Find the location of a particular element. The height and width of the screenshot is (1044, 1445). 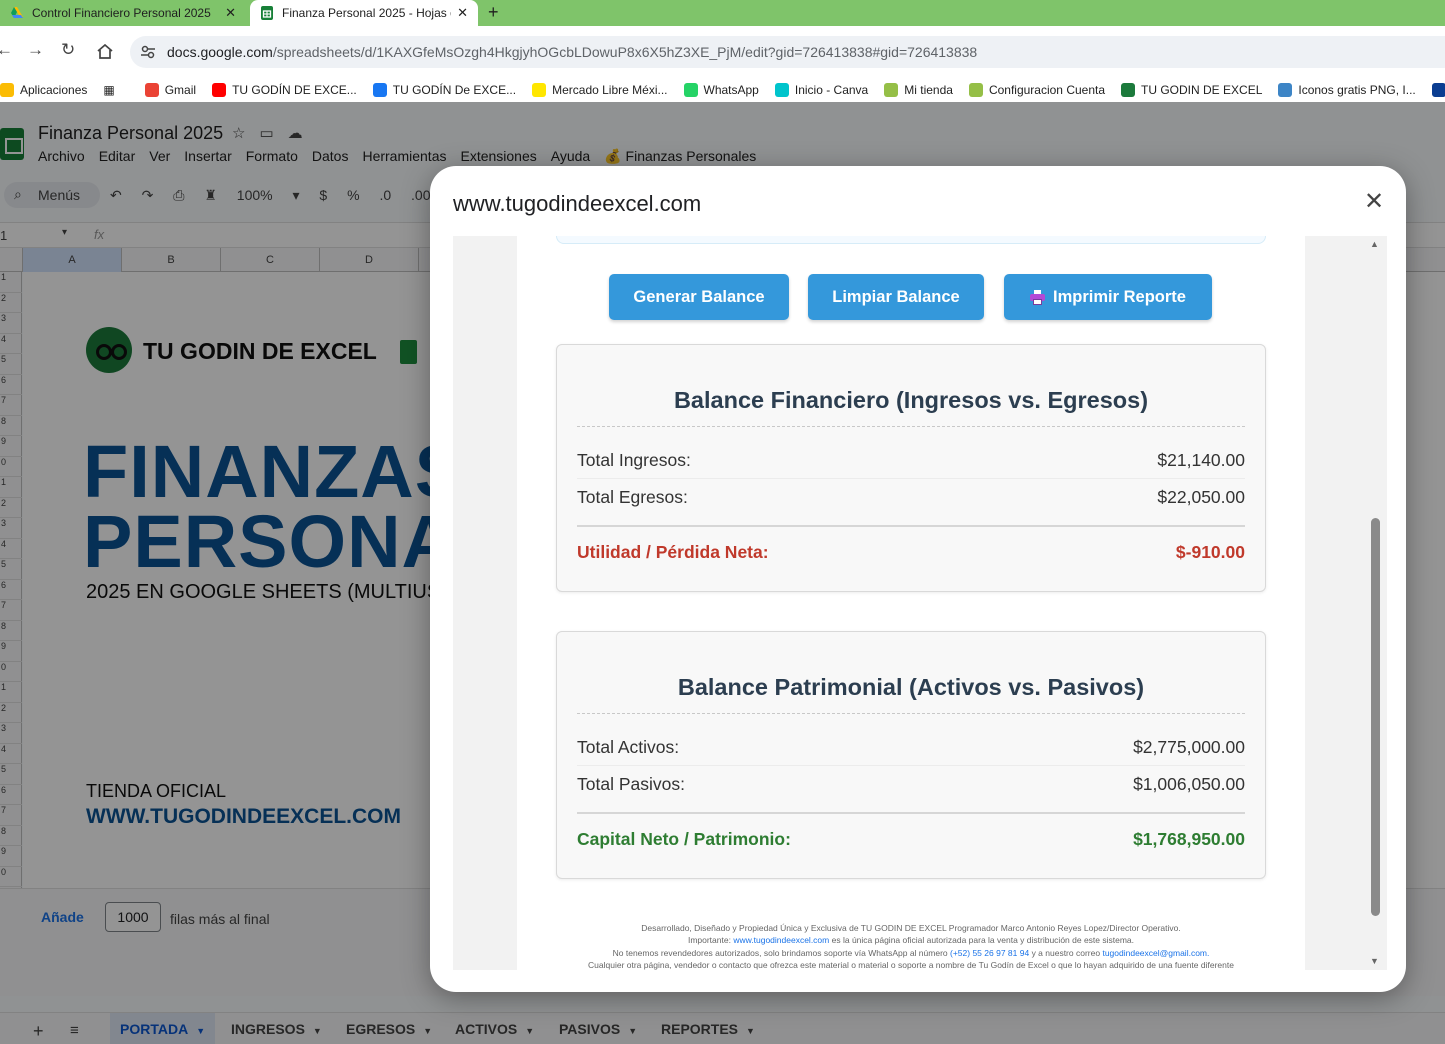

bookmark-label: Mi tienda is located at coordinates (928, 90).